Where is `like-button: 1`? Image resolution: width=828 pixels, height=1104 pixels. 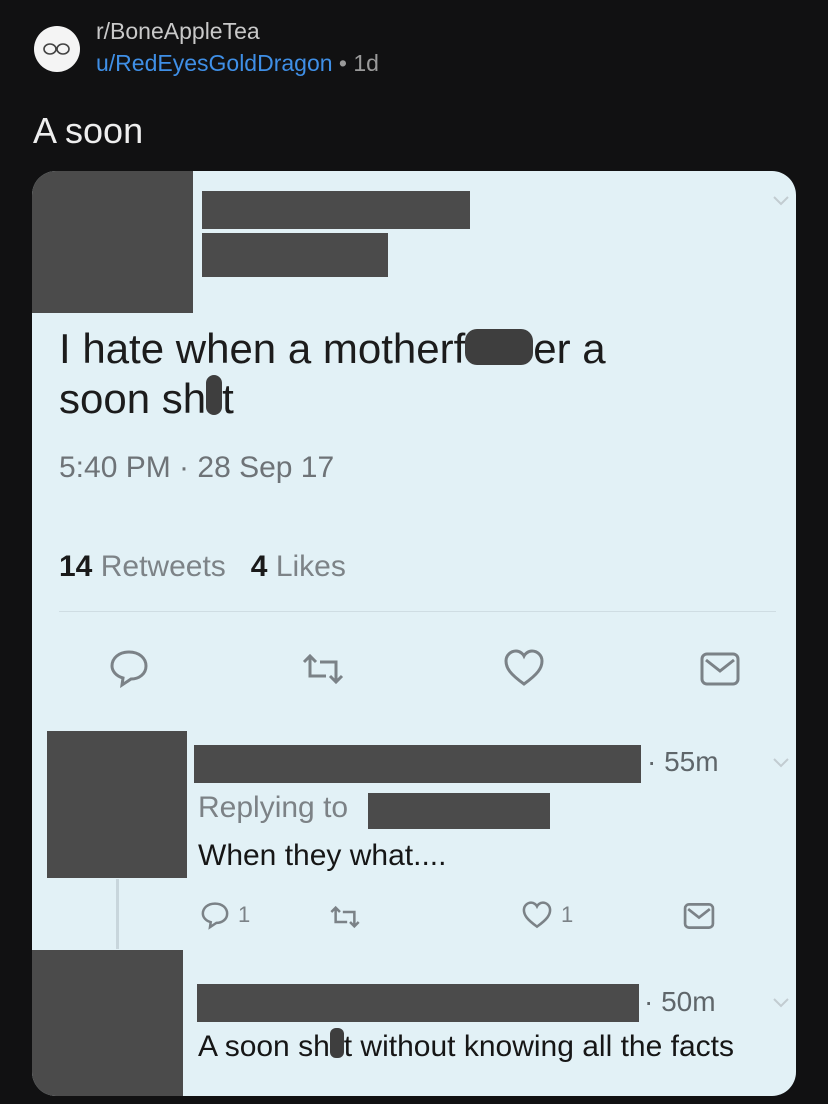 like-button: 1 is located at coordinates (547, 915).